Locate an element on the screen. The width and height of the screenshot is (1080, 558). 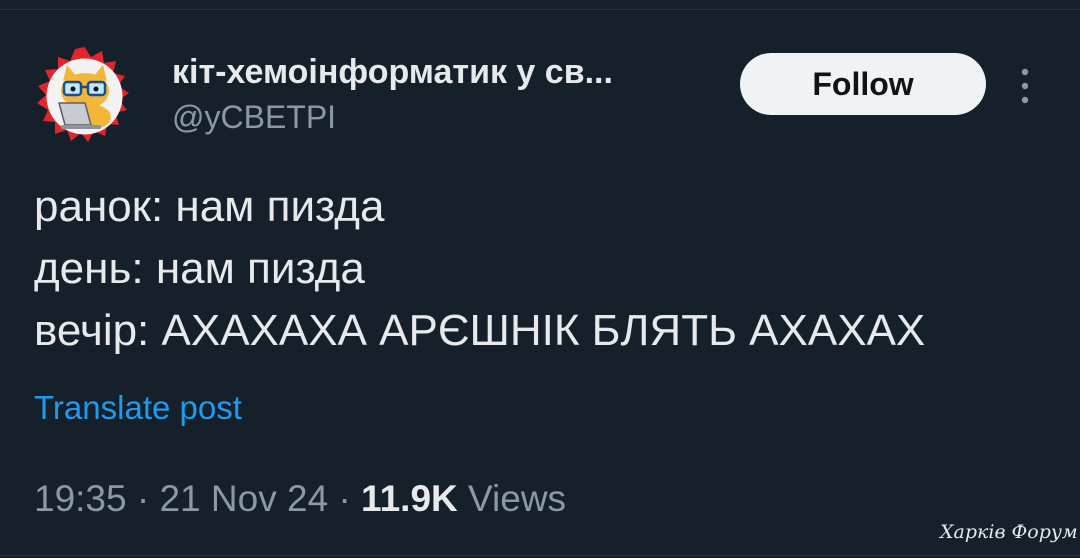
author-avatar is located at coordinates (84, 96).